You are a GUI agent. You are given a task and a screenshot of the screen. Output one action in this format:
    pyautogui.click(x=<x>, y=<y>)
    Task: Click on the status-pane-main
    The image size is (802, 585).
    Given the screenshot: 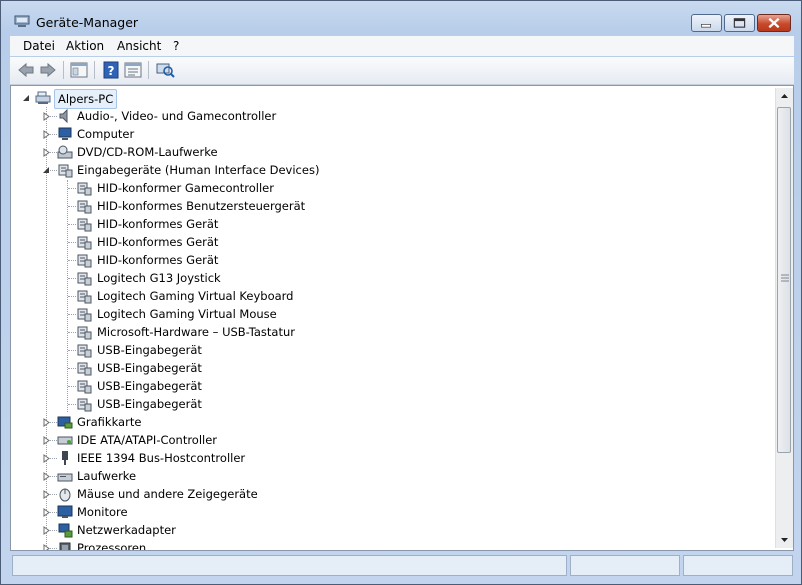 What is the action you would take?
    pyautogui.click(x=289, y=565)
    